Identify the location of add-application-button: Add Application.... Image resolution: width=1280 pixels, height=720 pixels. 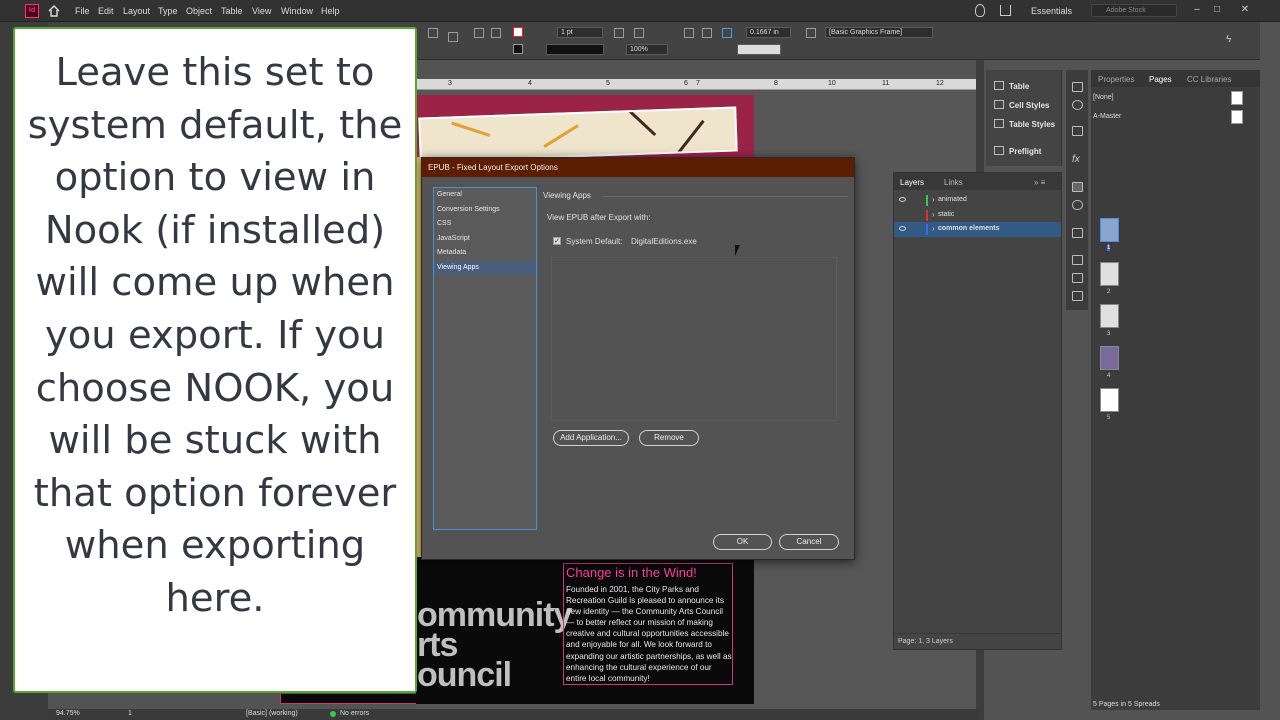
(591, 438).